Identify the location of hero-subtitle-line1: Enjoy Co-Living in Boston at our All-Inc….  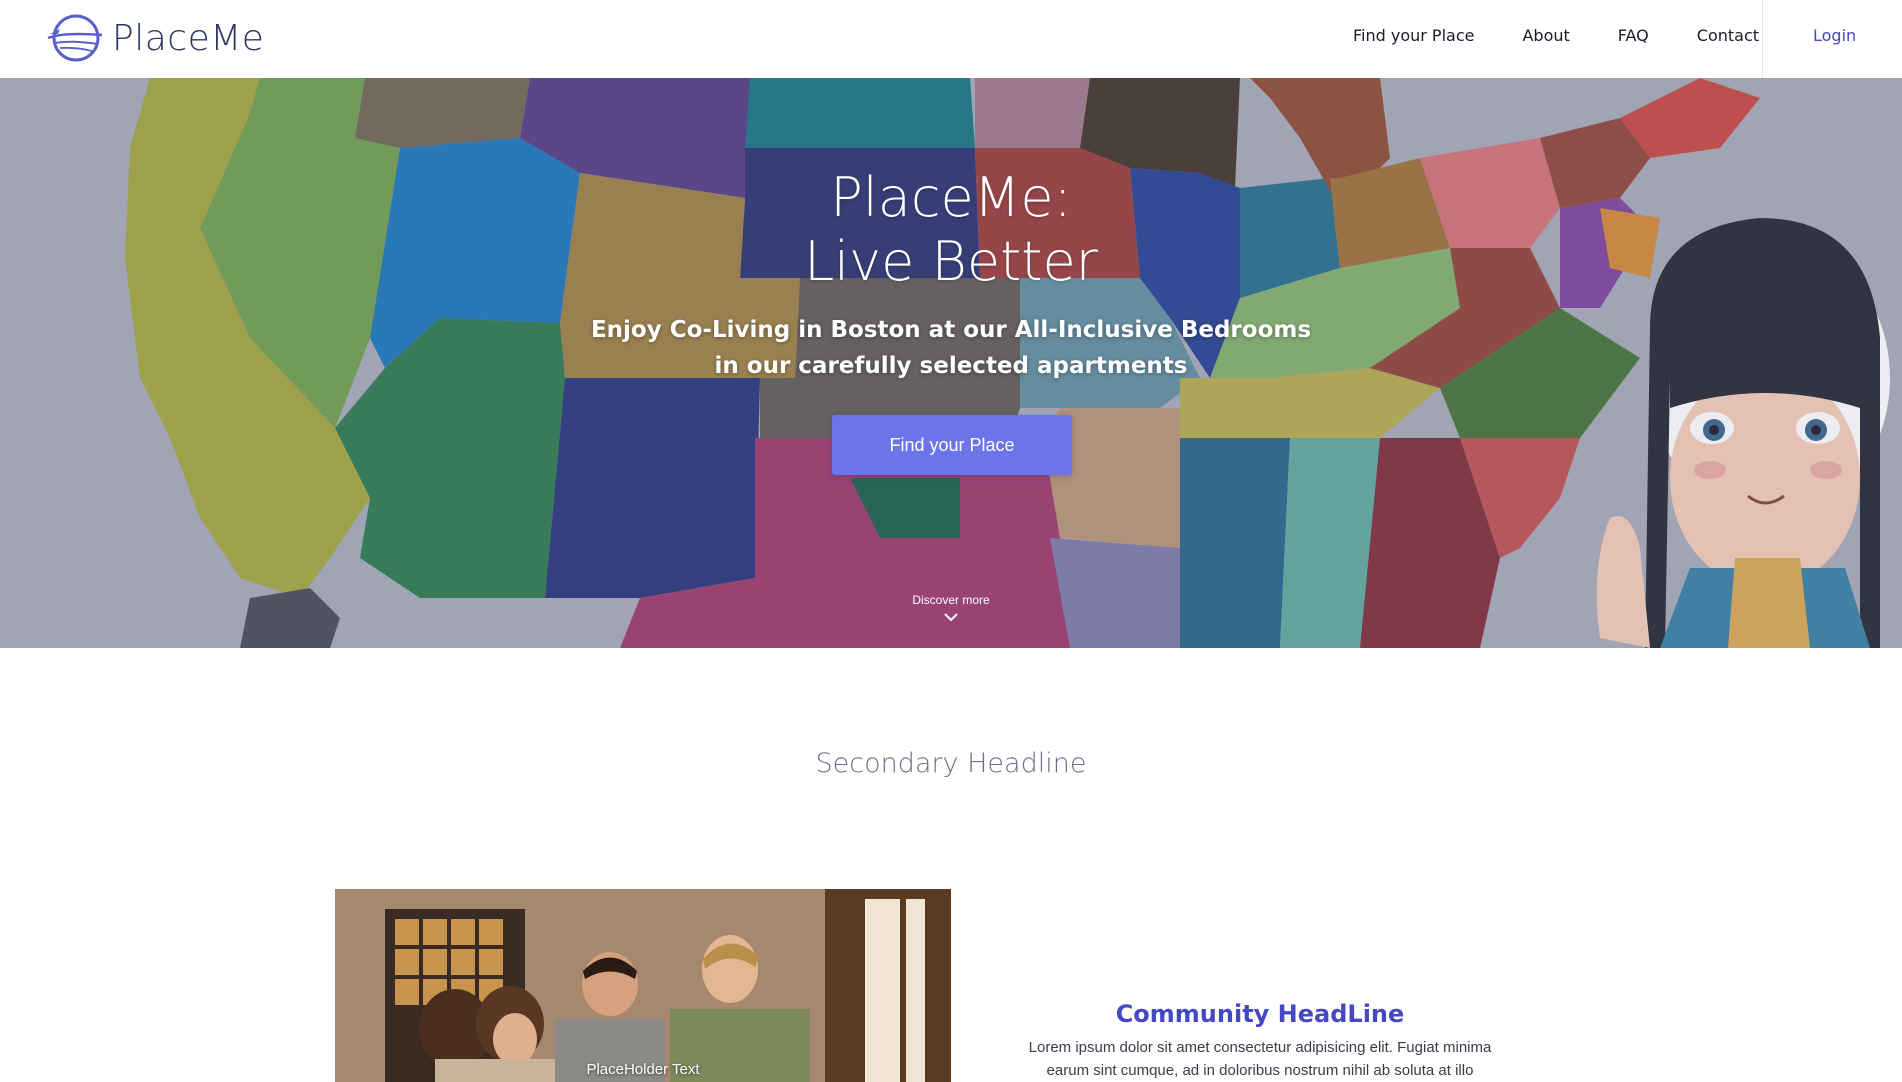
(951, 330).